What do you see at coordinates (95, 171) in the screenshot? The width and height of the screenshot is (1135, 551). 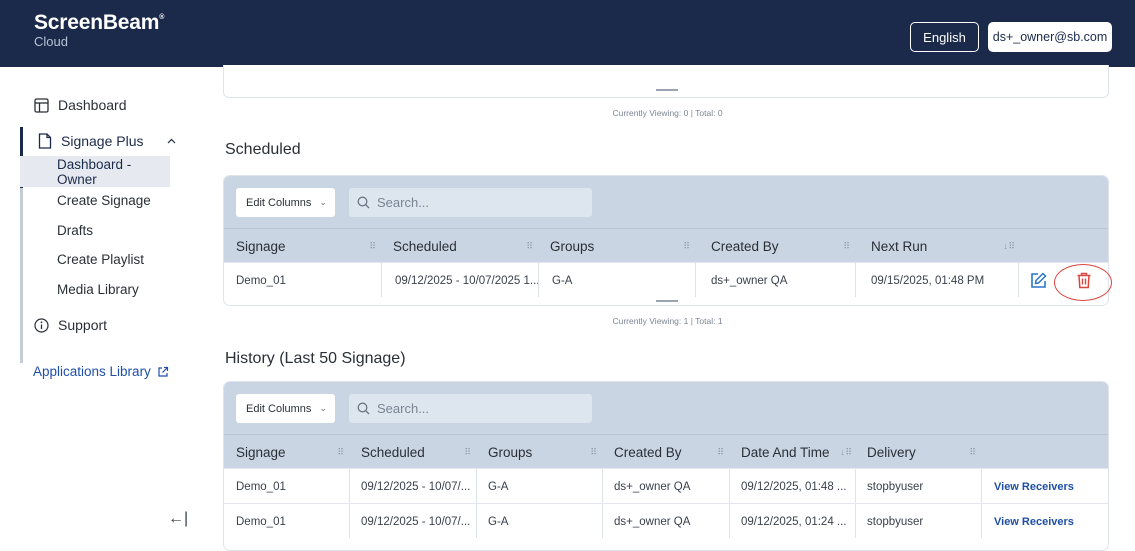 I see `sidebar-sub-dashboard-owner: Dashboard - Owner` at bounding box center [95, 171].